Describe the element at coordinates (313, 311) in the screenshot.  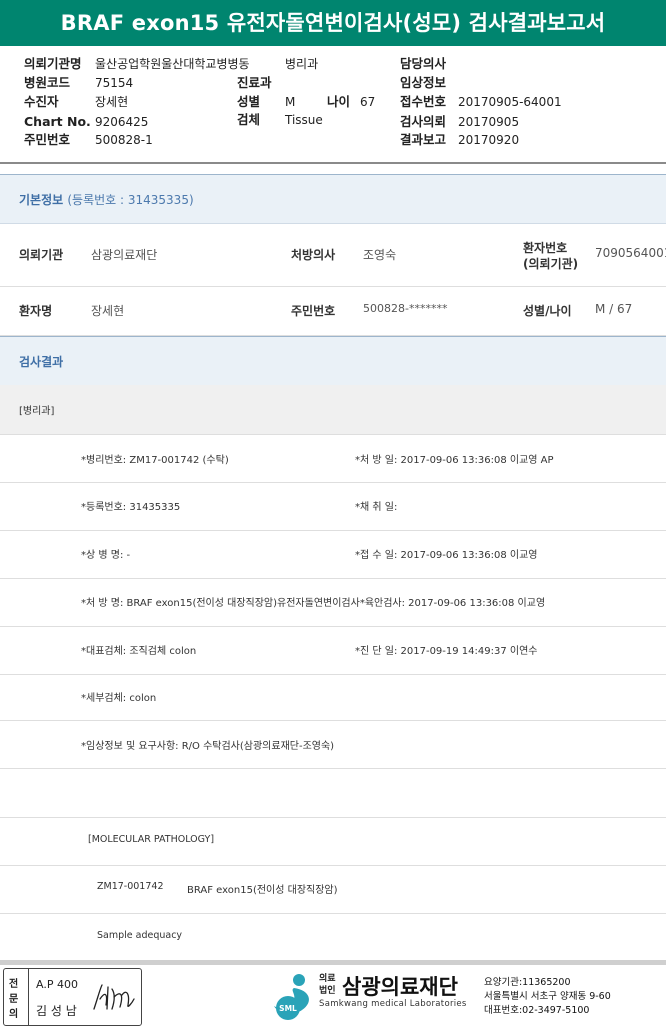
I see `rrn-masked-label: 주민번호` at that location.